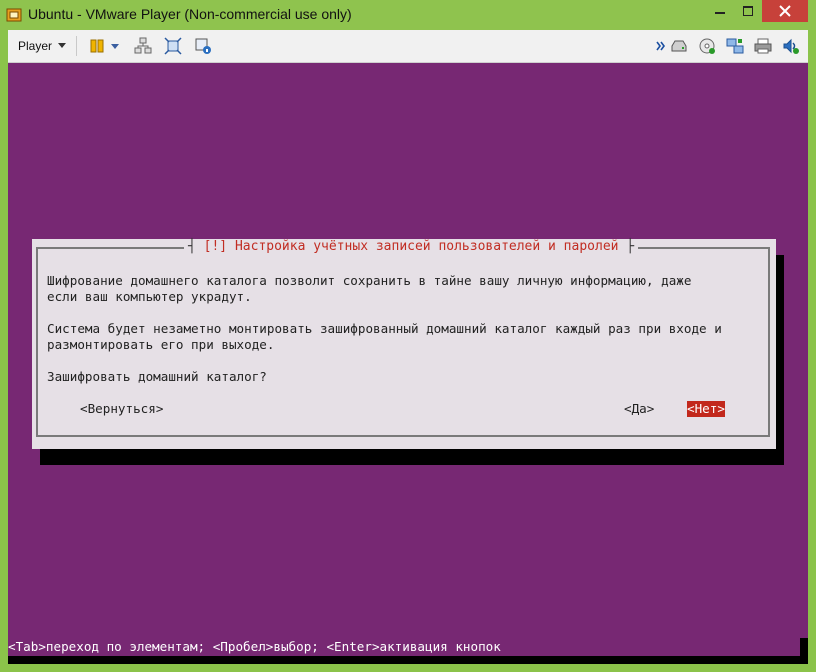 The image size is (816, 672). Describe the element at coordinates (97, 46) in the screenshot. I see `pause-icon` at that location.